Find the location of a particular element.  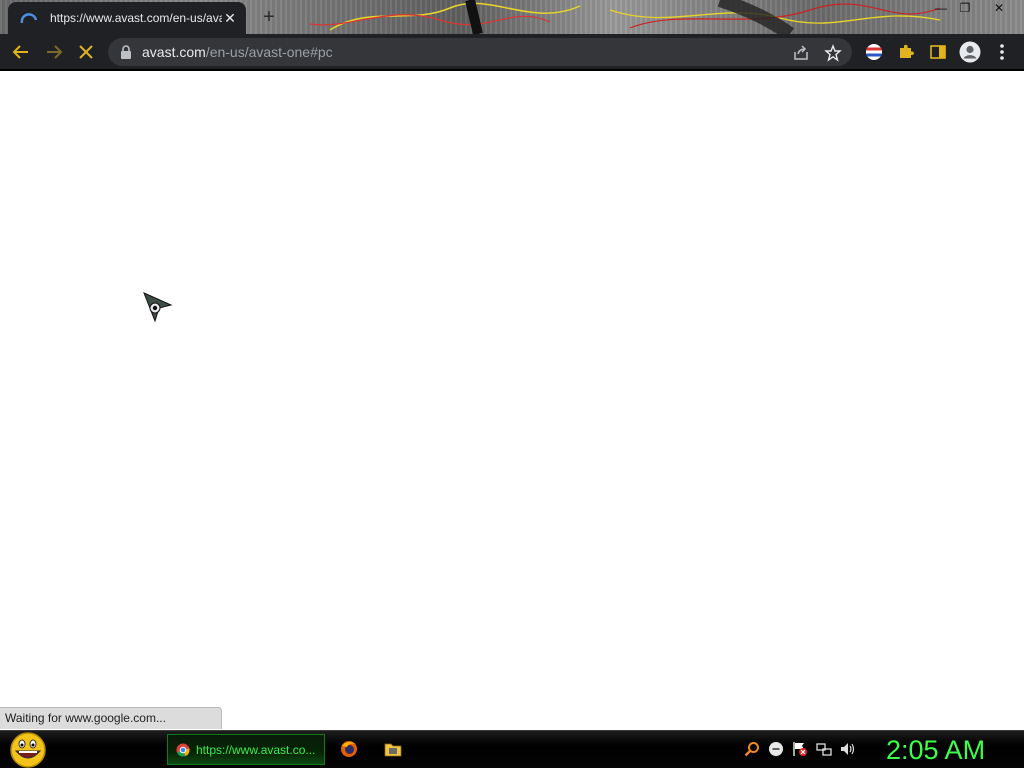

profile-button is located at coordinates (970, 52).